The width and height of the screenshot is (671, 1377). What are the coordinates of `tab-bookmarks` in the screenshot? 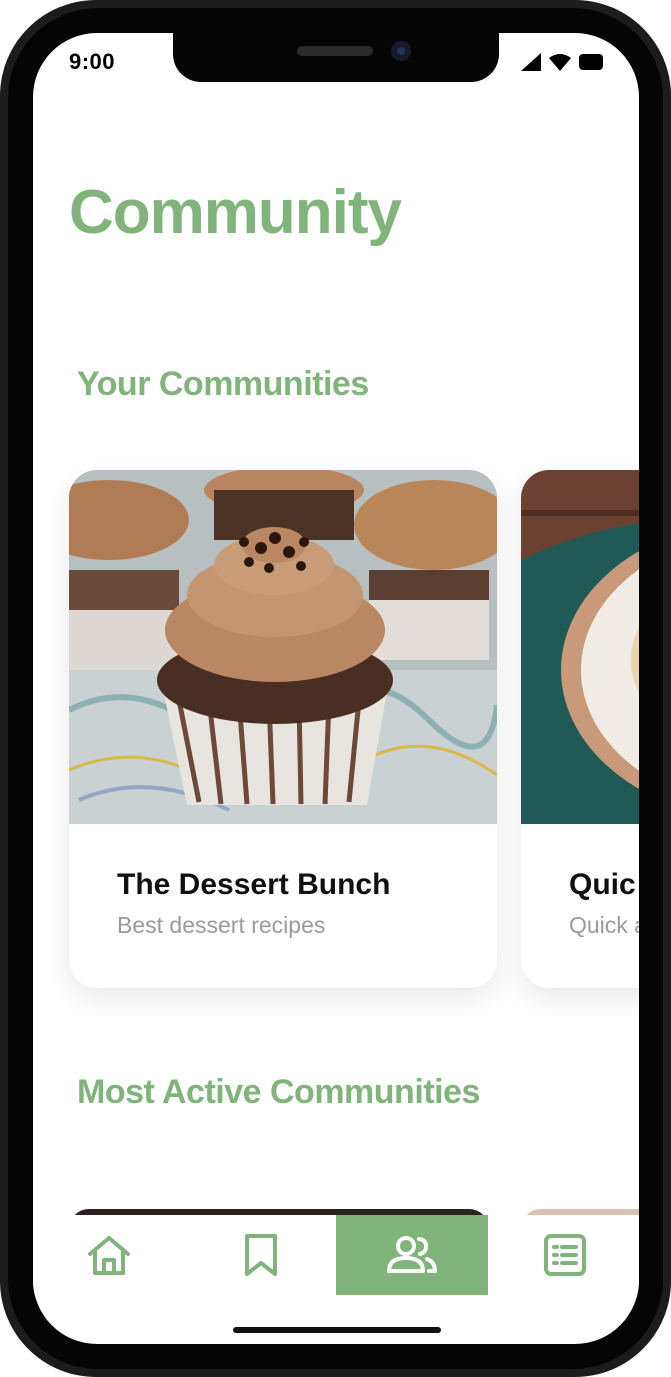 It's located at (261, 1255).